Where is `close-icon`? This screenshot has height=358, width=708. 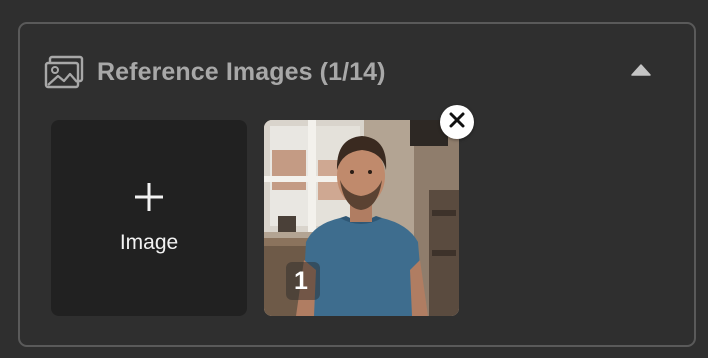
close-icon is located at coordinates (457, 122).